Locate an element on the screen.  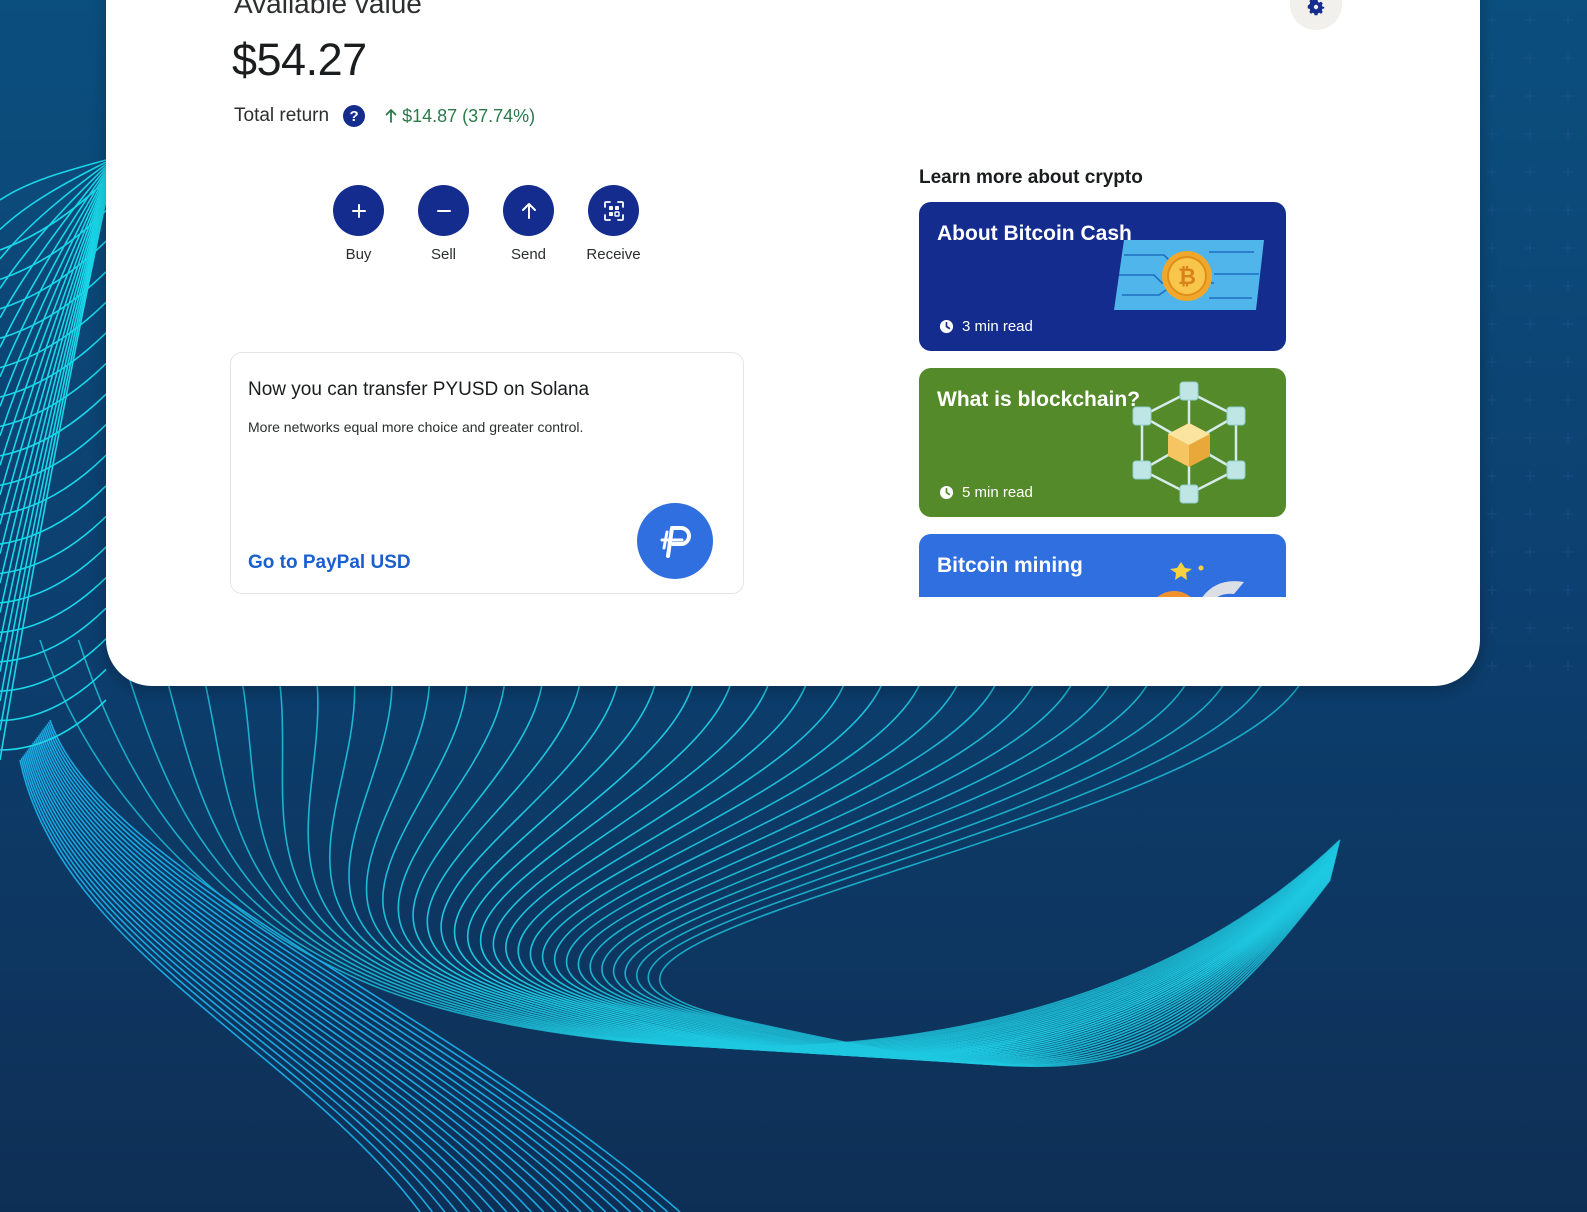
total-return-label: Total return is located at coordinates (282, 115).